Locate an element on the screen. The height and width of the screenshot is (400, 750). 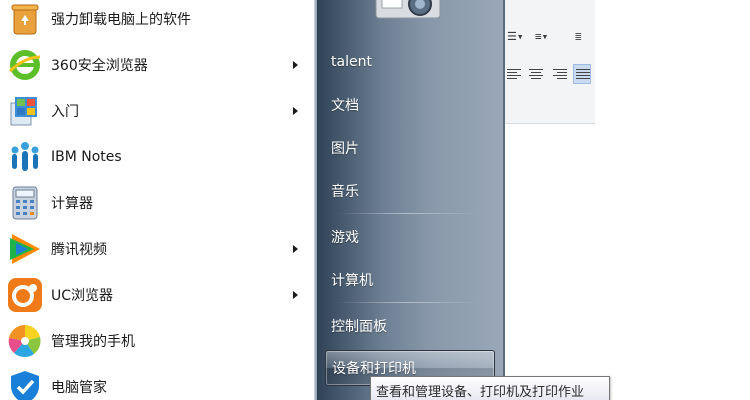
place-item-user-folder: talent is located at coordinates (410, 62).